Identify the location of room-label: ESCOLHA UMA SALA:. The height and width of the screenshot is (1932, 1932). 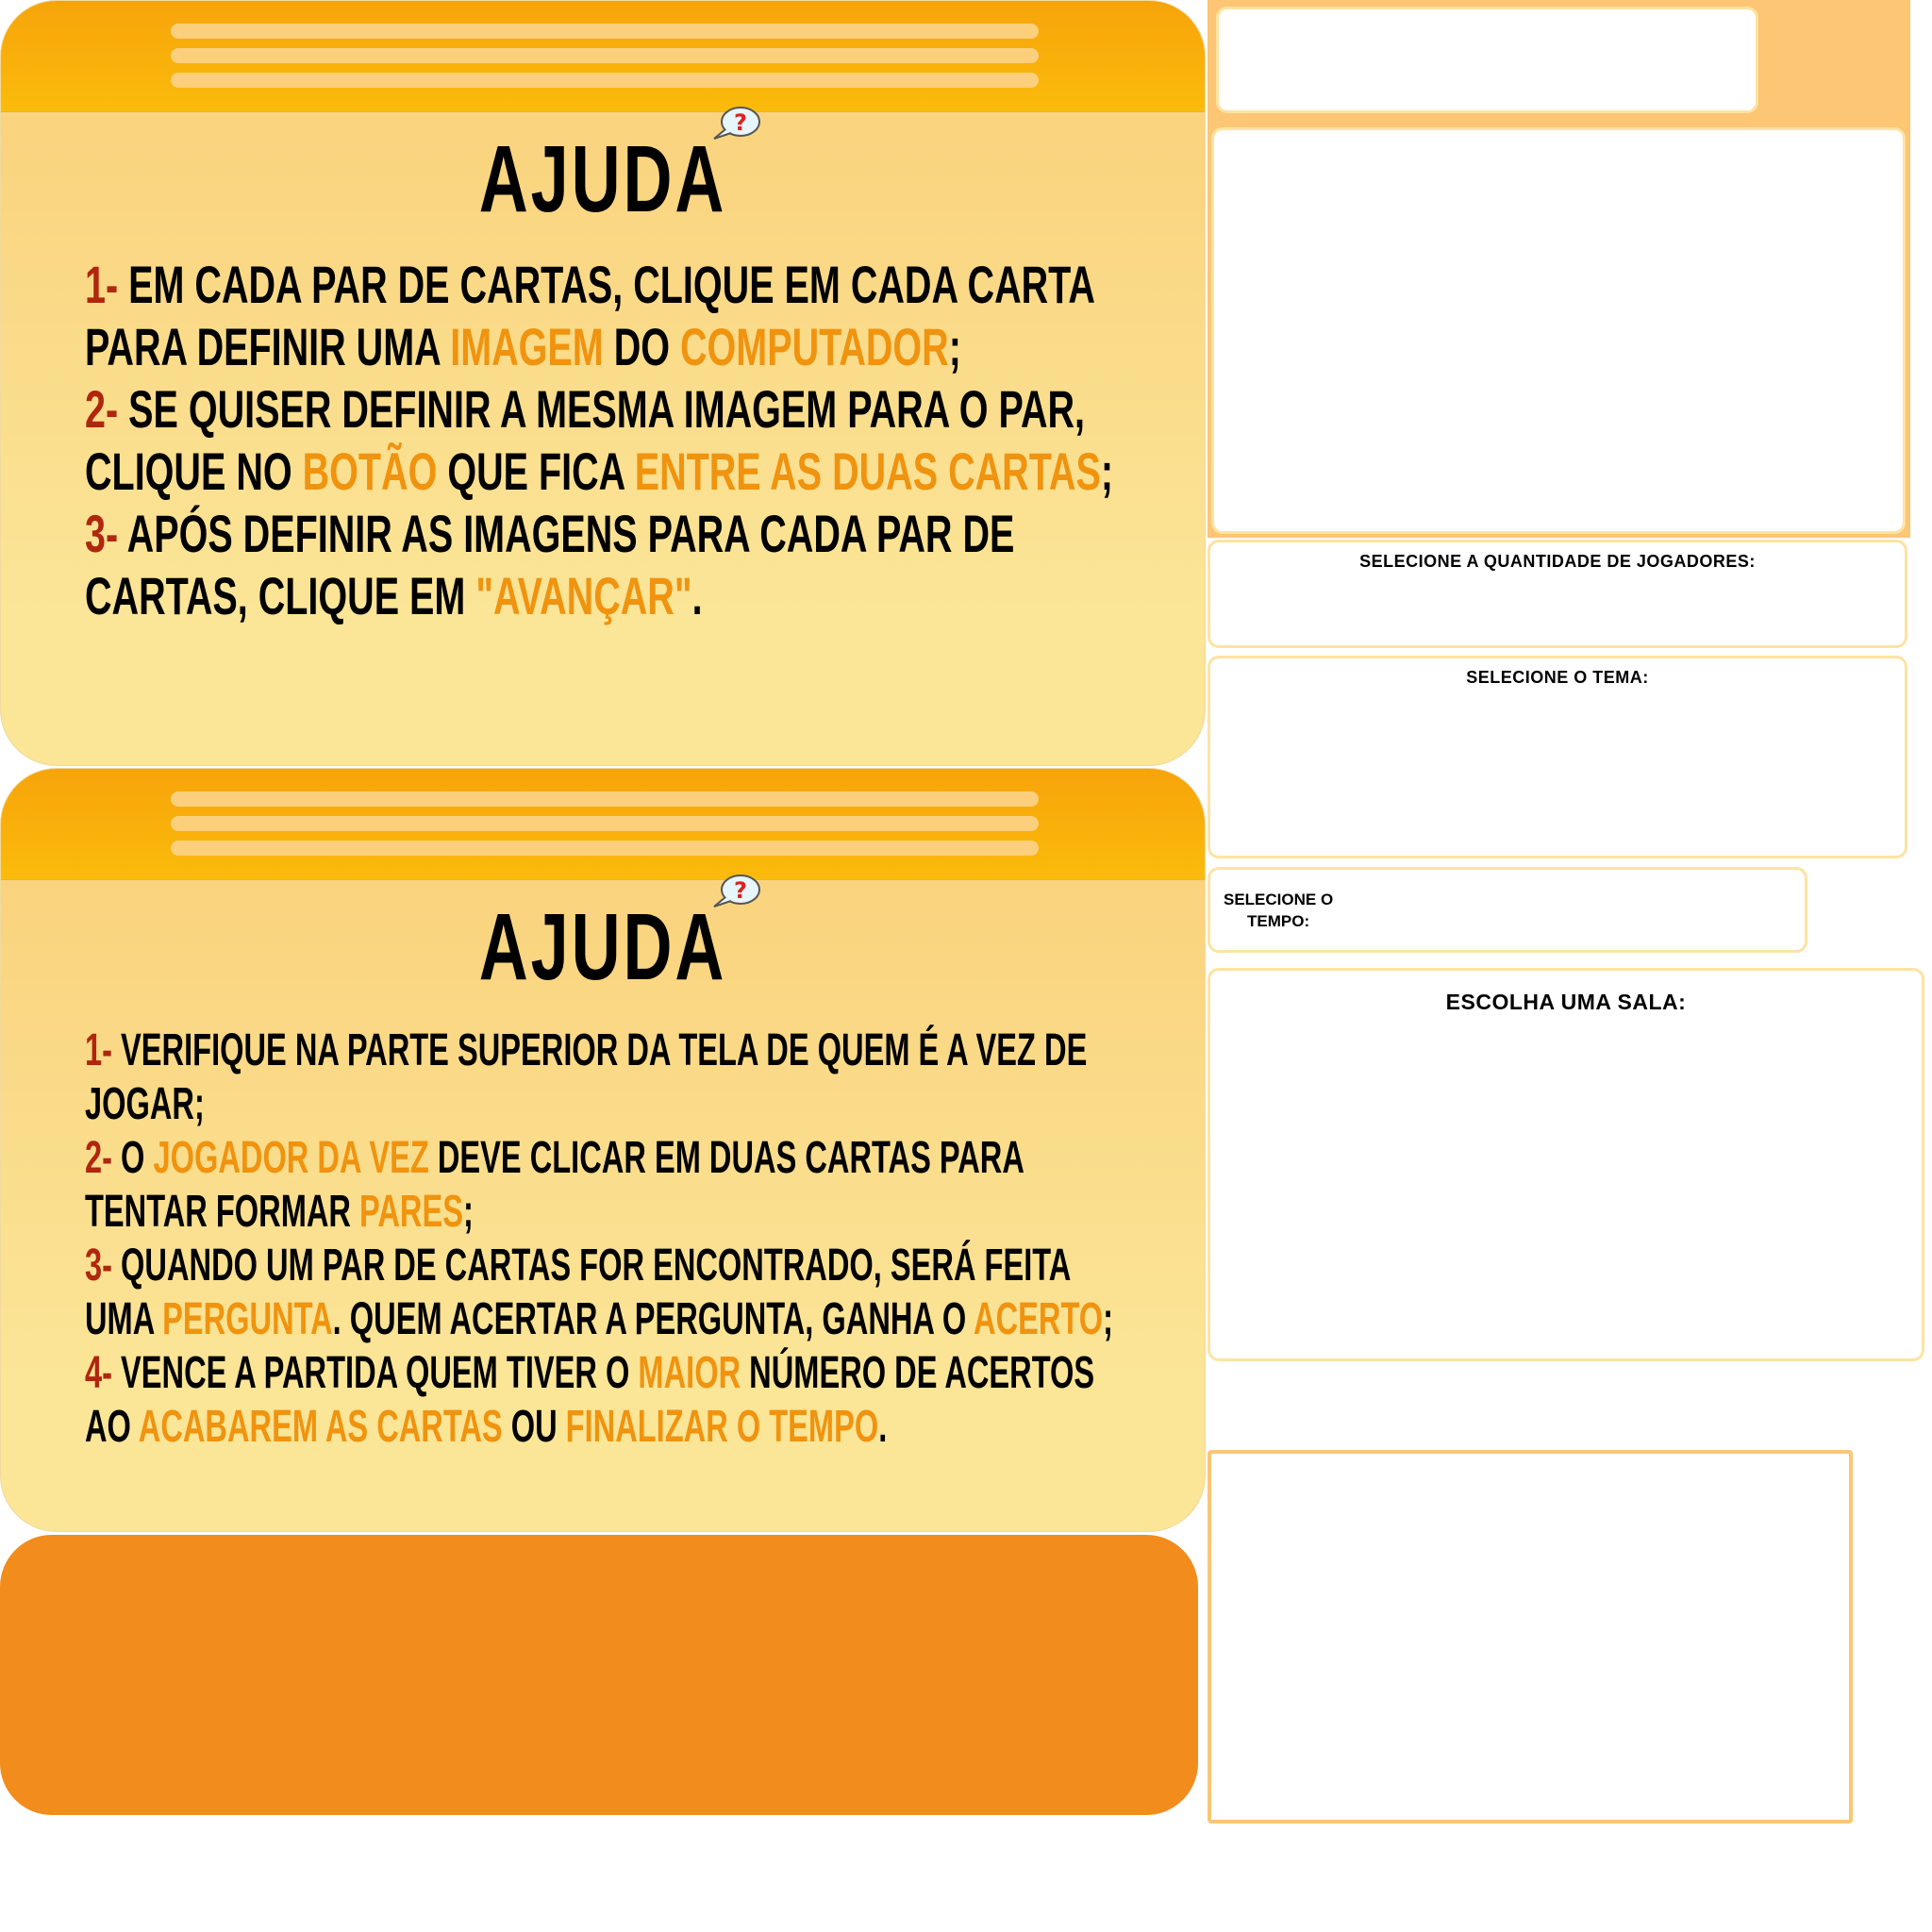
(1566, 1002).